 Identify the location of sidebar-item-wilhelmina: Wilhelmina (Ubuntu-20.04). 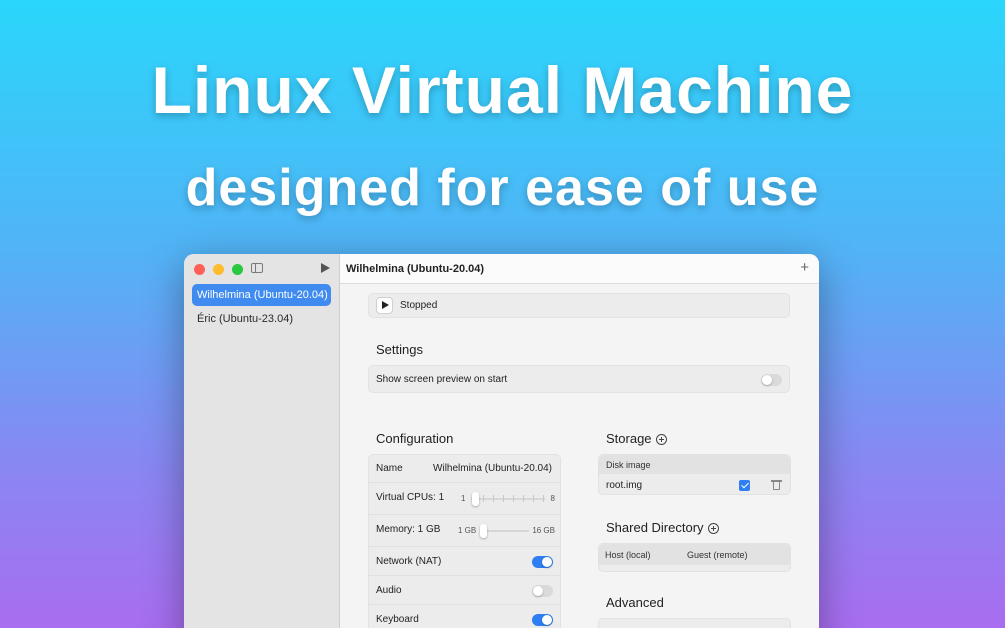
(261, 295).